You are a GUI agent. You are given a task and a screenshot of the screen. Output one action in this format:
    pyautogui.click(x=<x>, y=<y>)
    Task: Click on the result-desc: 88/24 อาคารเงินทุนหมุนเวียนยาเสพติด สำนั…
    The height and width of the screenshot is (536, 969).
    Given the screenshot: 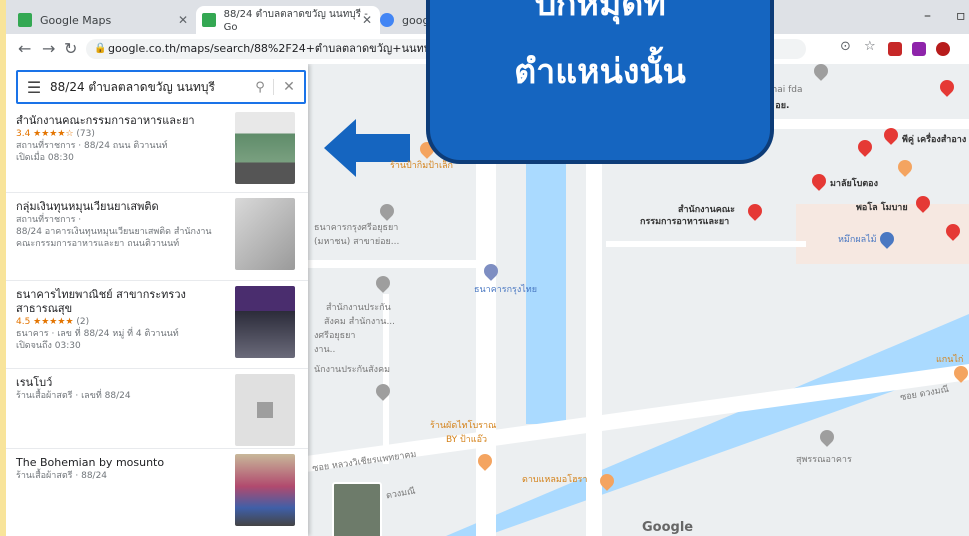 What is the action you would take?
    pyautogui.click(x=114, y=232)
    